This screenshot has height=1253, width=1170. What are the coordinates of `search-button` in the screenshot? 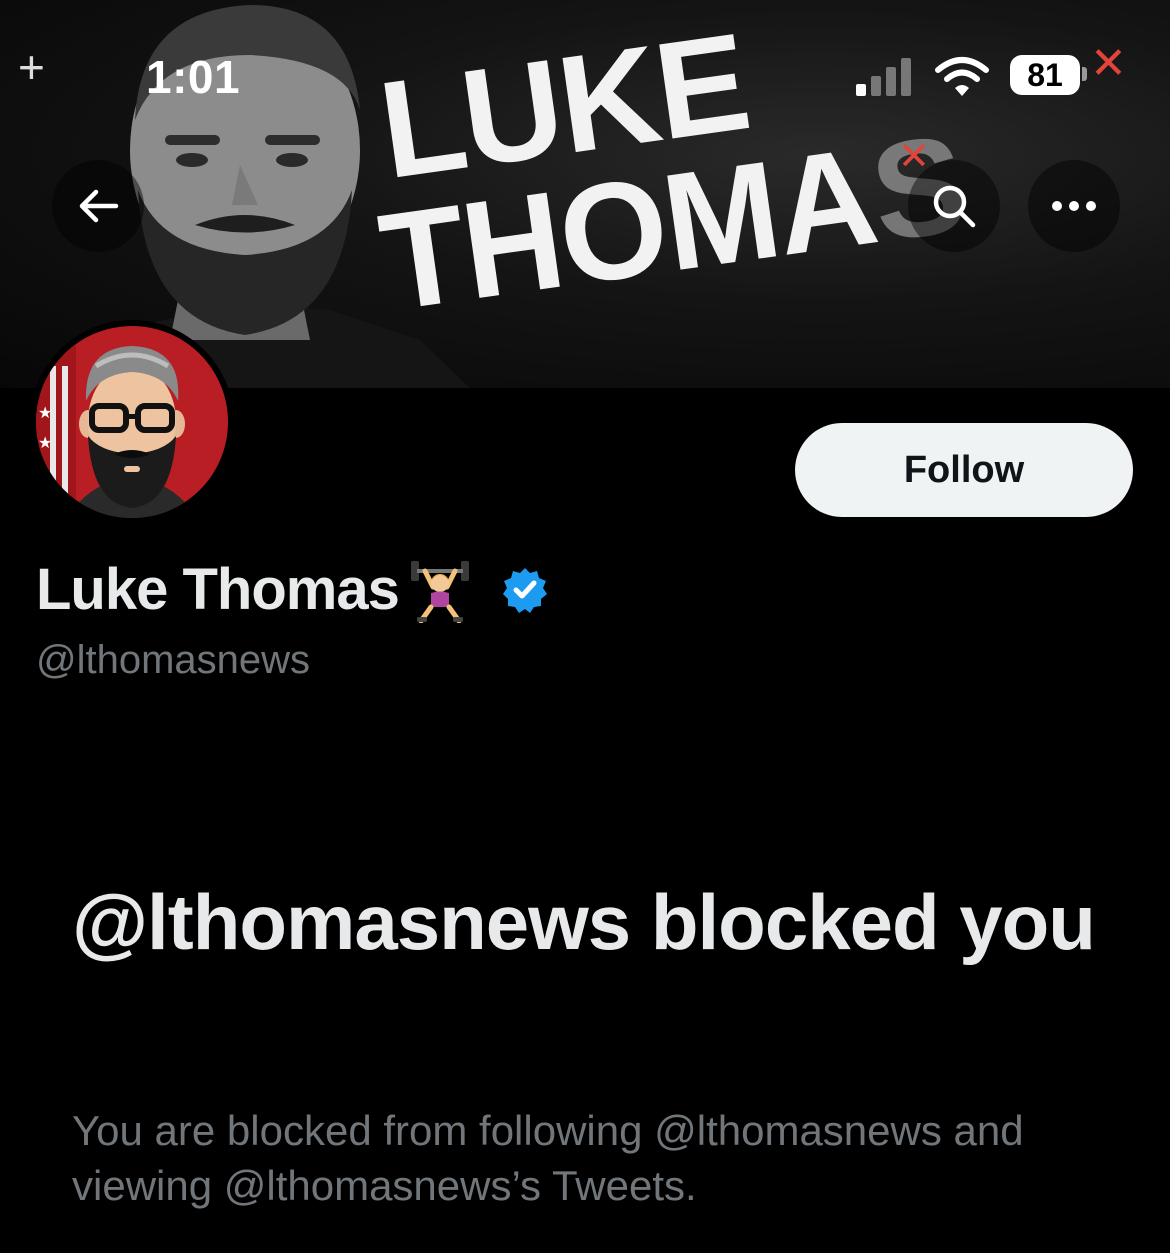 It's located at (954, 206).